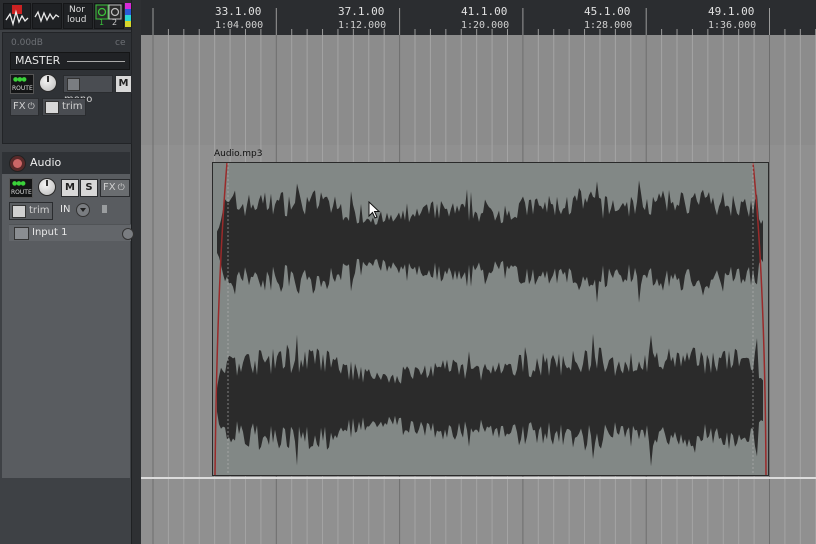 Image resolution: width=816 pixels, height=544 pixels. What do you see at coordinates (48, 83) in the screenshot?
I see `master-volume-knob` at bounding box center [48, 83].